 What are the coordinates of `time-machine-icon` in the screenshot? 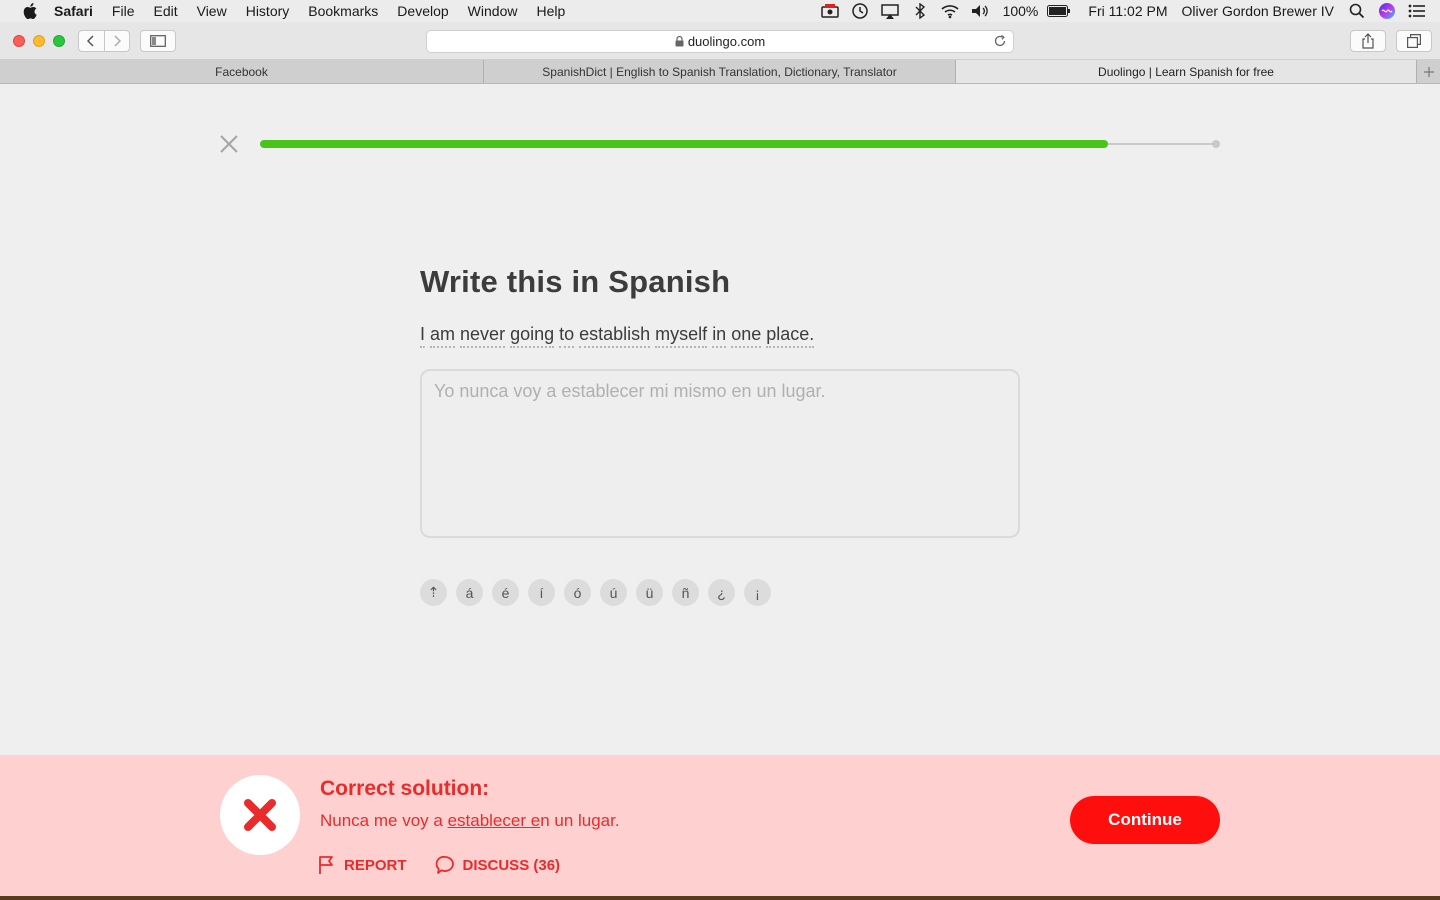 It's located at (860, 11).